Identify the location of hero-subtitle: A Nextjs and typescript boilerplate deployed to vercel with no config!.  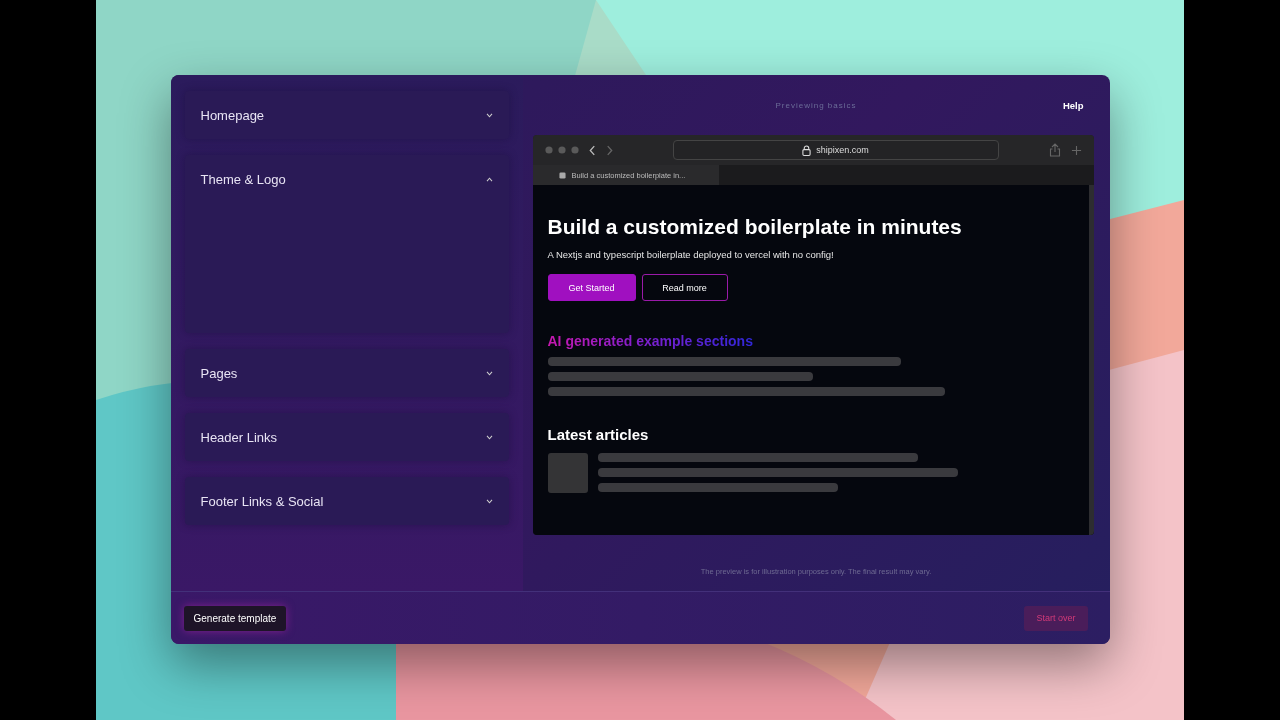
(691, 254).